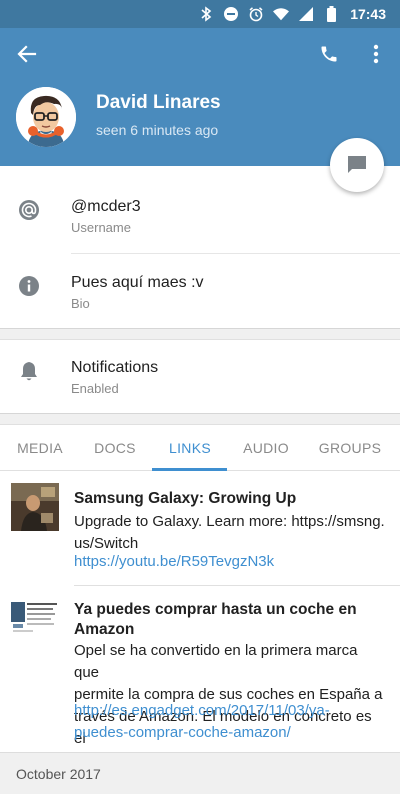  What do you see at coordinates (368, 14) in the screenshot?
I see `status-time: 17:43` at bounding box center [368, 14].